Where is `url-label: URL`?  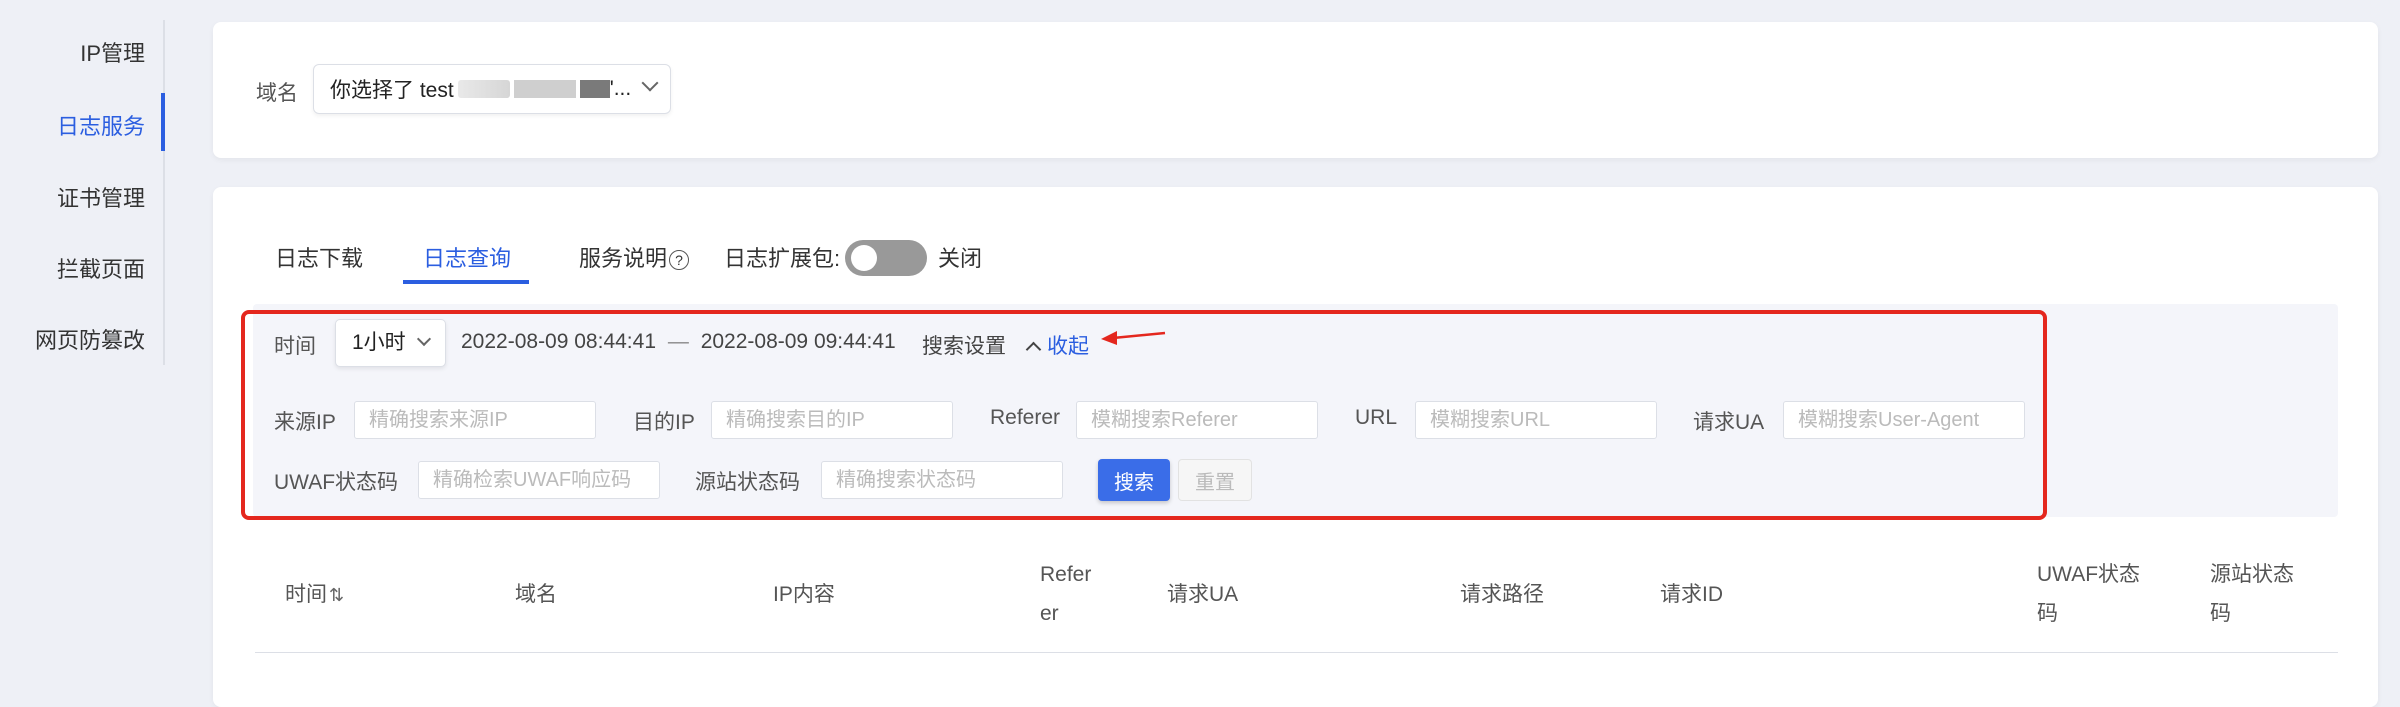
url-label: URL is located at coordinates (1376, 417).